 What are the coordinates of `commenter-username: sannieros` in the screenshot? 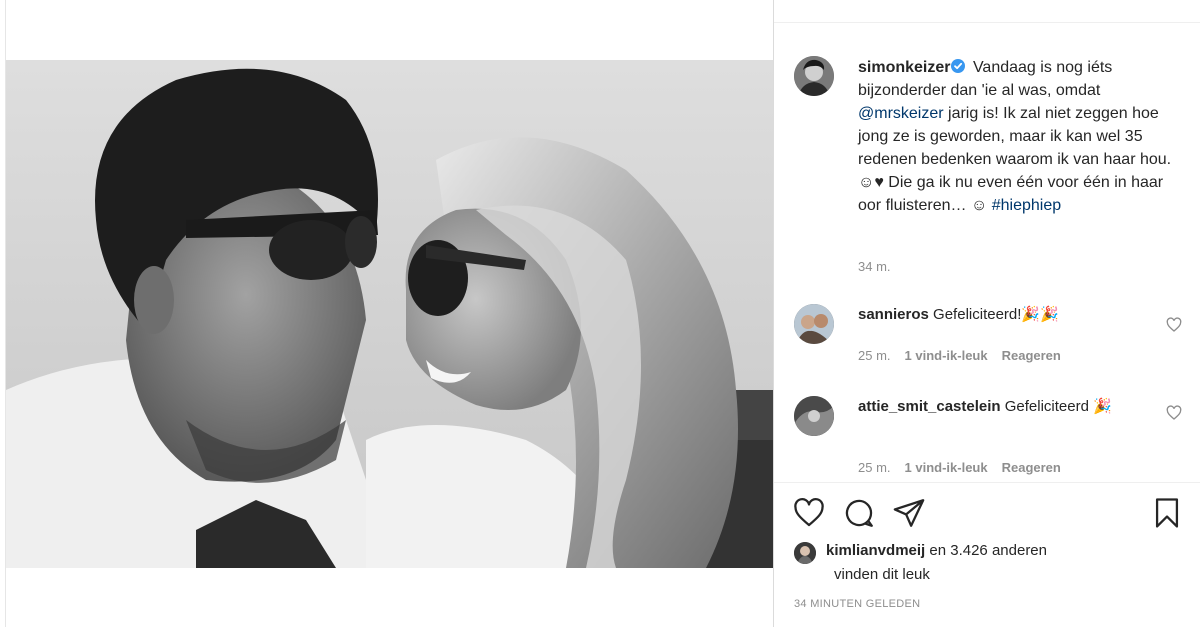 It's located at (893, 314).